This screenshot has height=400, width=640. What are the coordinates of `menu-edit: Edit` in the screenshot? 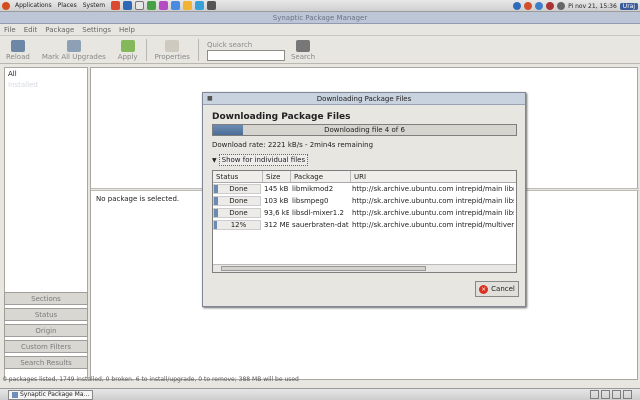 It's located at (31, 30).